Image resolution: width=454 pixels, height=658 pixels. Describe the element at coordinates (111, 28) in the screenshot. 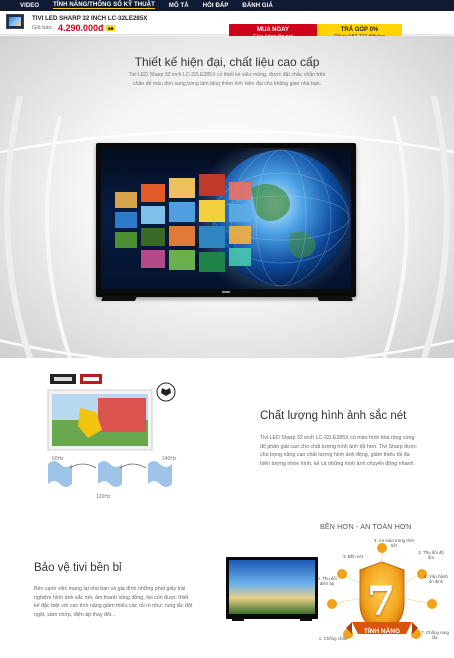

I see `price-badge: ■■` at that location.